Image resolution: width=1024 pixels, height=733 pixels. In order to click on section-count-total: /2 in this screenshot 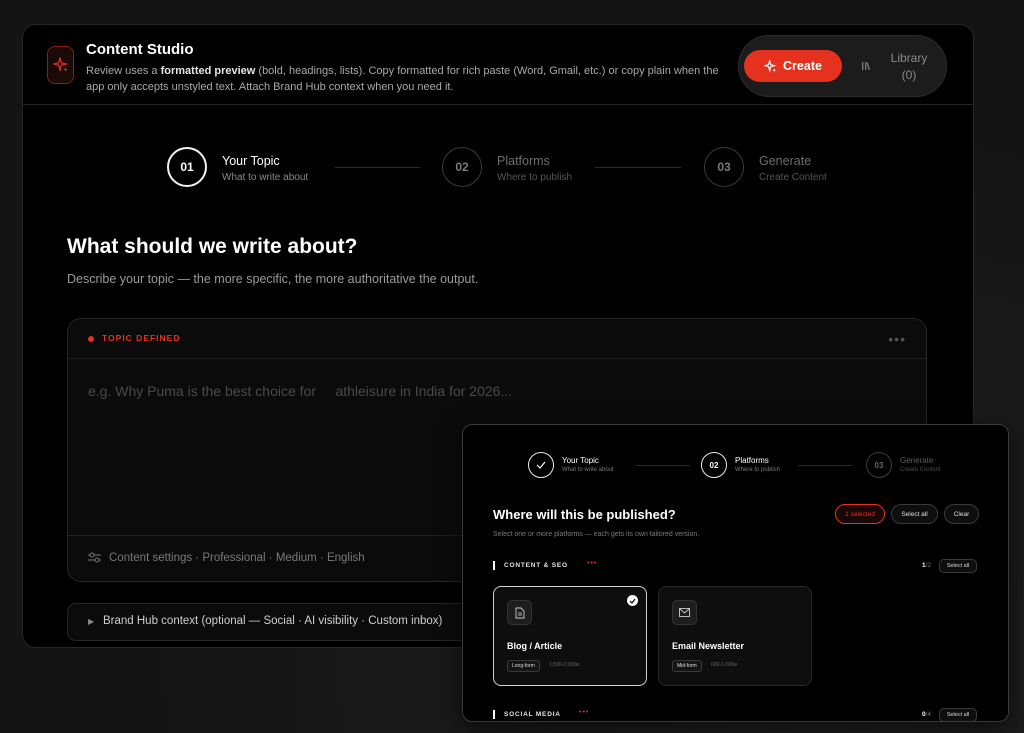, I will do `click(928, 565)`.